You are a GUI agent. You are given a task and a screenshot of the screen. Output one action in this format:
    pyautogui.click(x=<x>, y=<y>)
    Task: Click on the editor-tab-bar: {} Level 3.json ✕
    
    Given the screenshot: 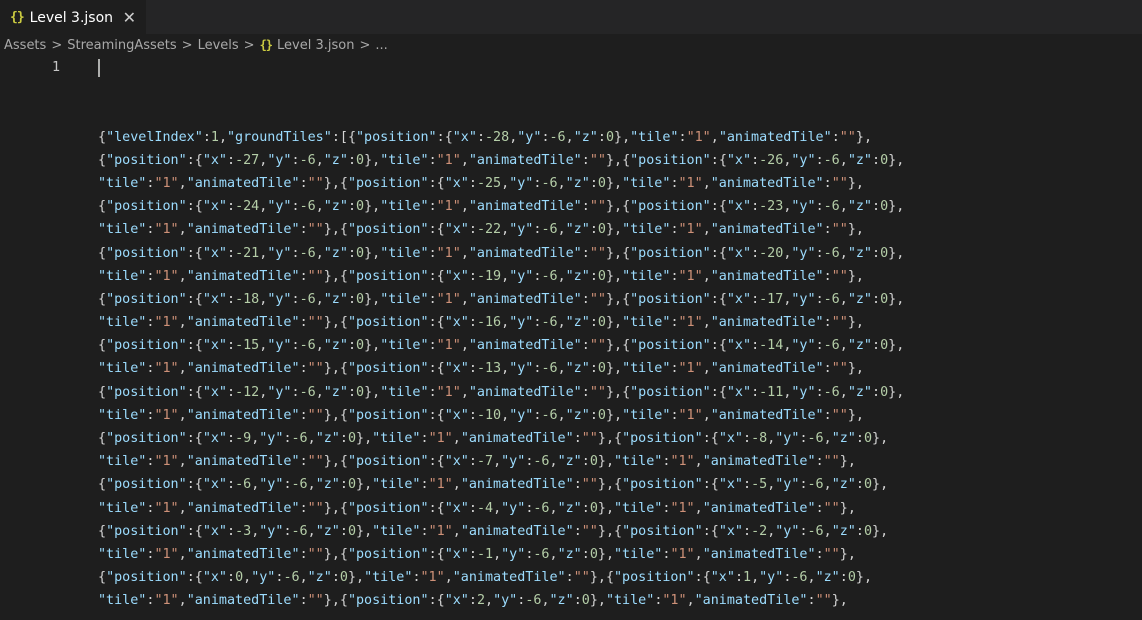 What is the action you would take?
    pyautogui.click(x=571, y=17)
    